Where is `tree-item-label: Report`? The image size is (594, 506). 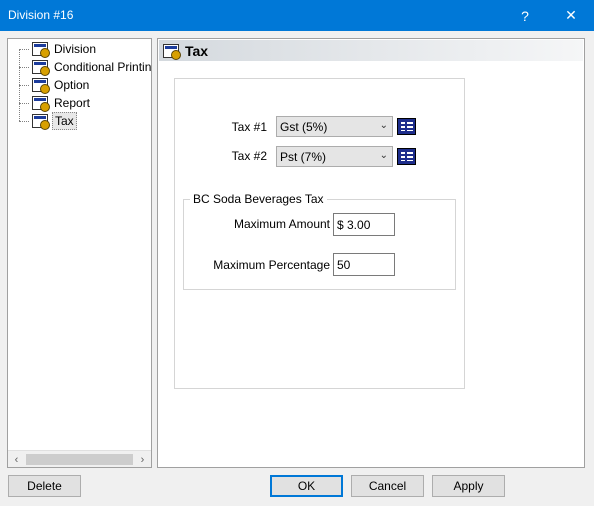 tree-item-label: Report is located at coordinates (72, 103).